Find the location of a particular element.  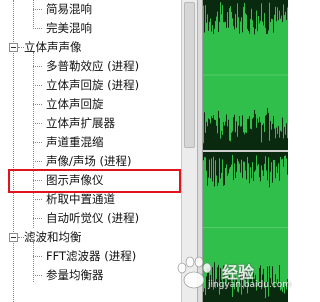

tree-item-label: 立体声扩展器 is located at coordinates (80, 123).